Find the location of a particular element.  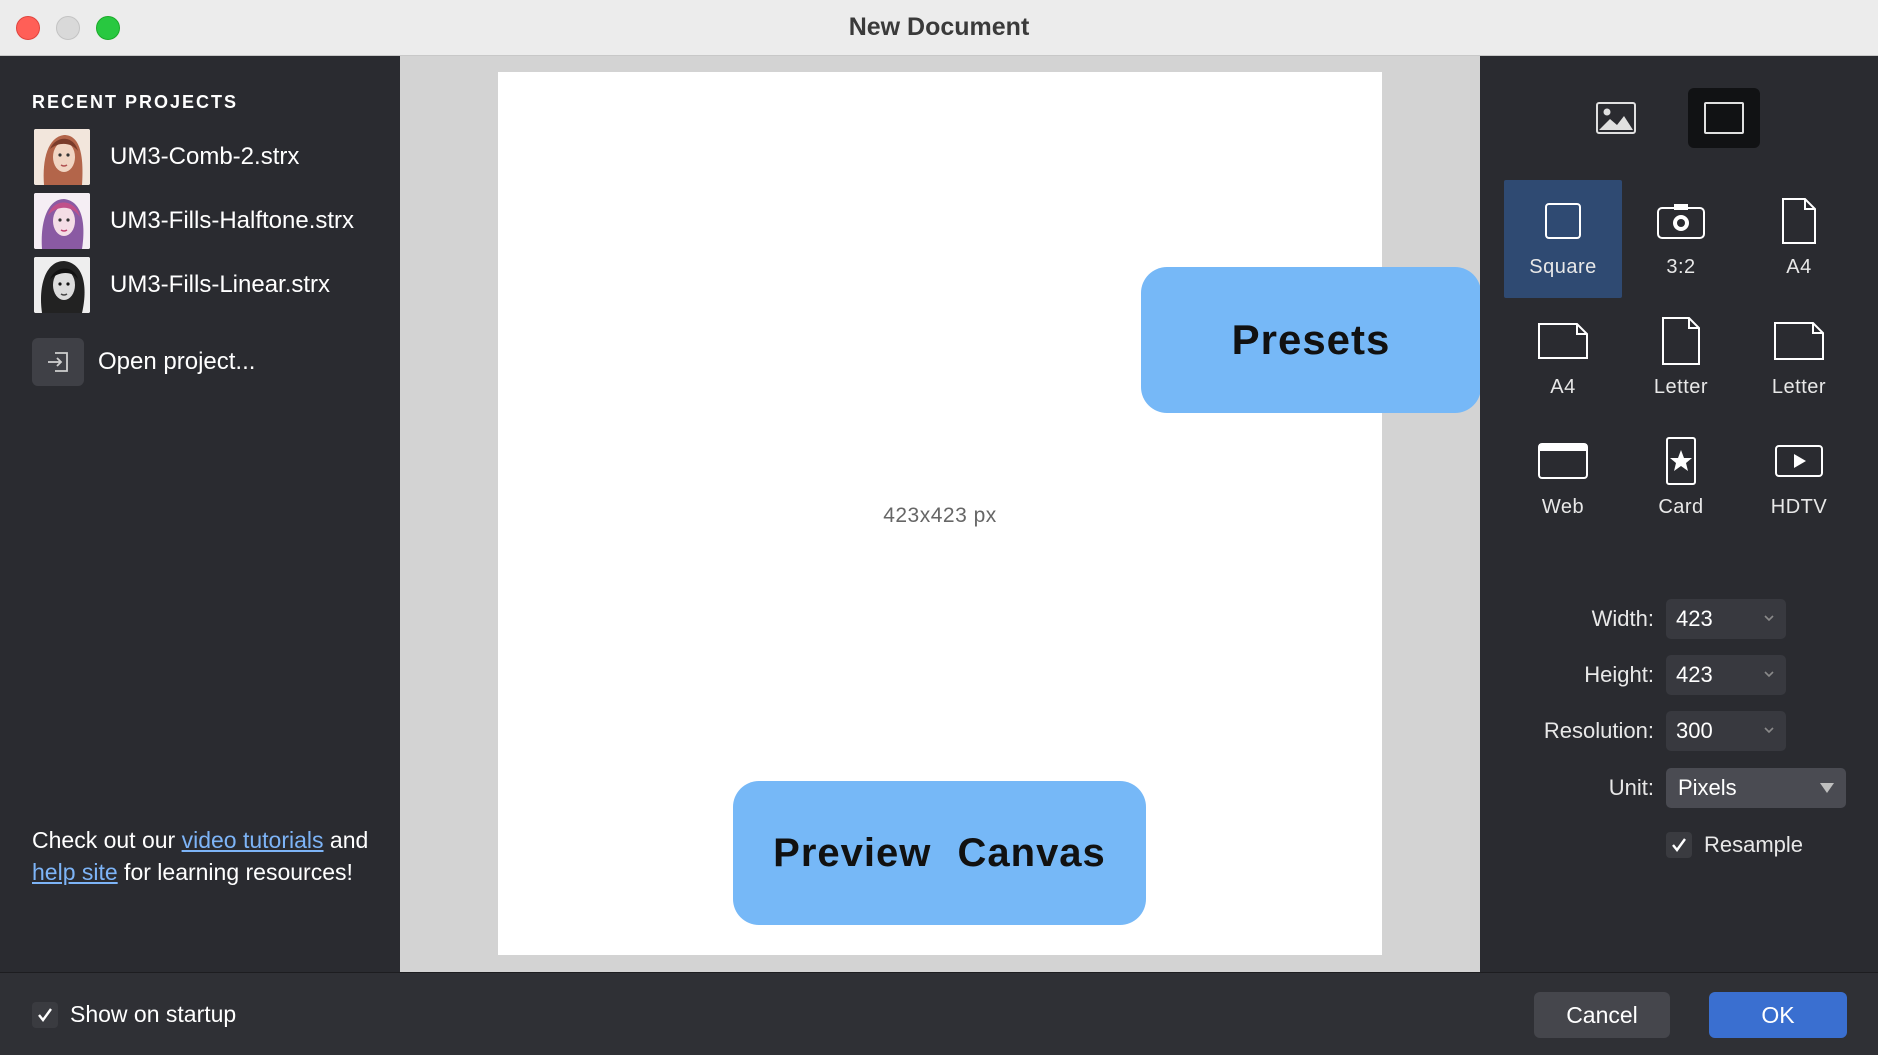

resolution-label: Resolution: is located at coordinates (1598, 730).